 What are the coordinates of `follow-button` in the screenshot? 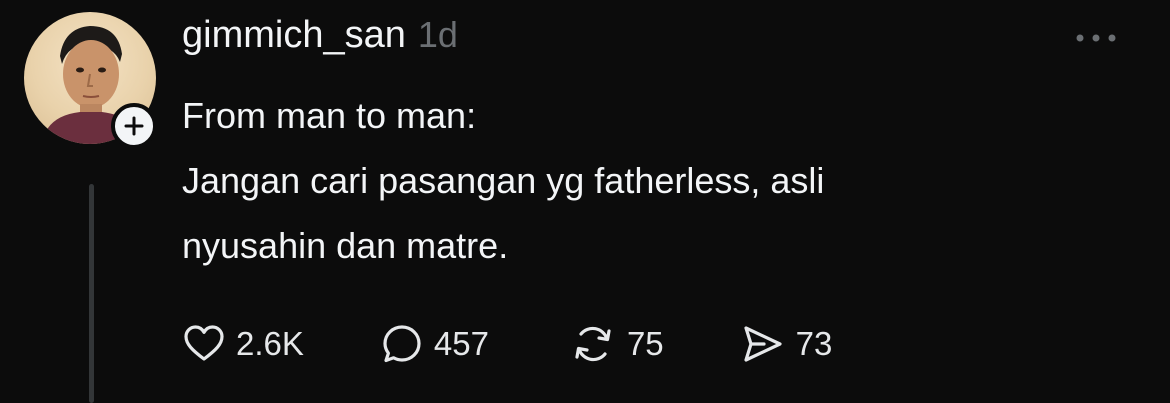 It's located at (134, 126).